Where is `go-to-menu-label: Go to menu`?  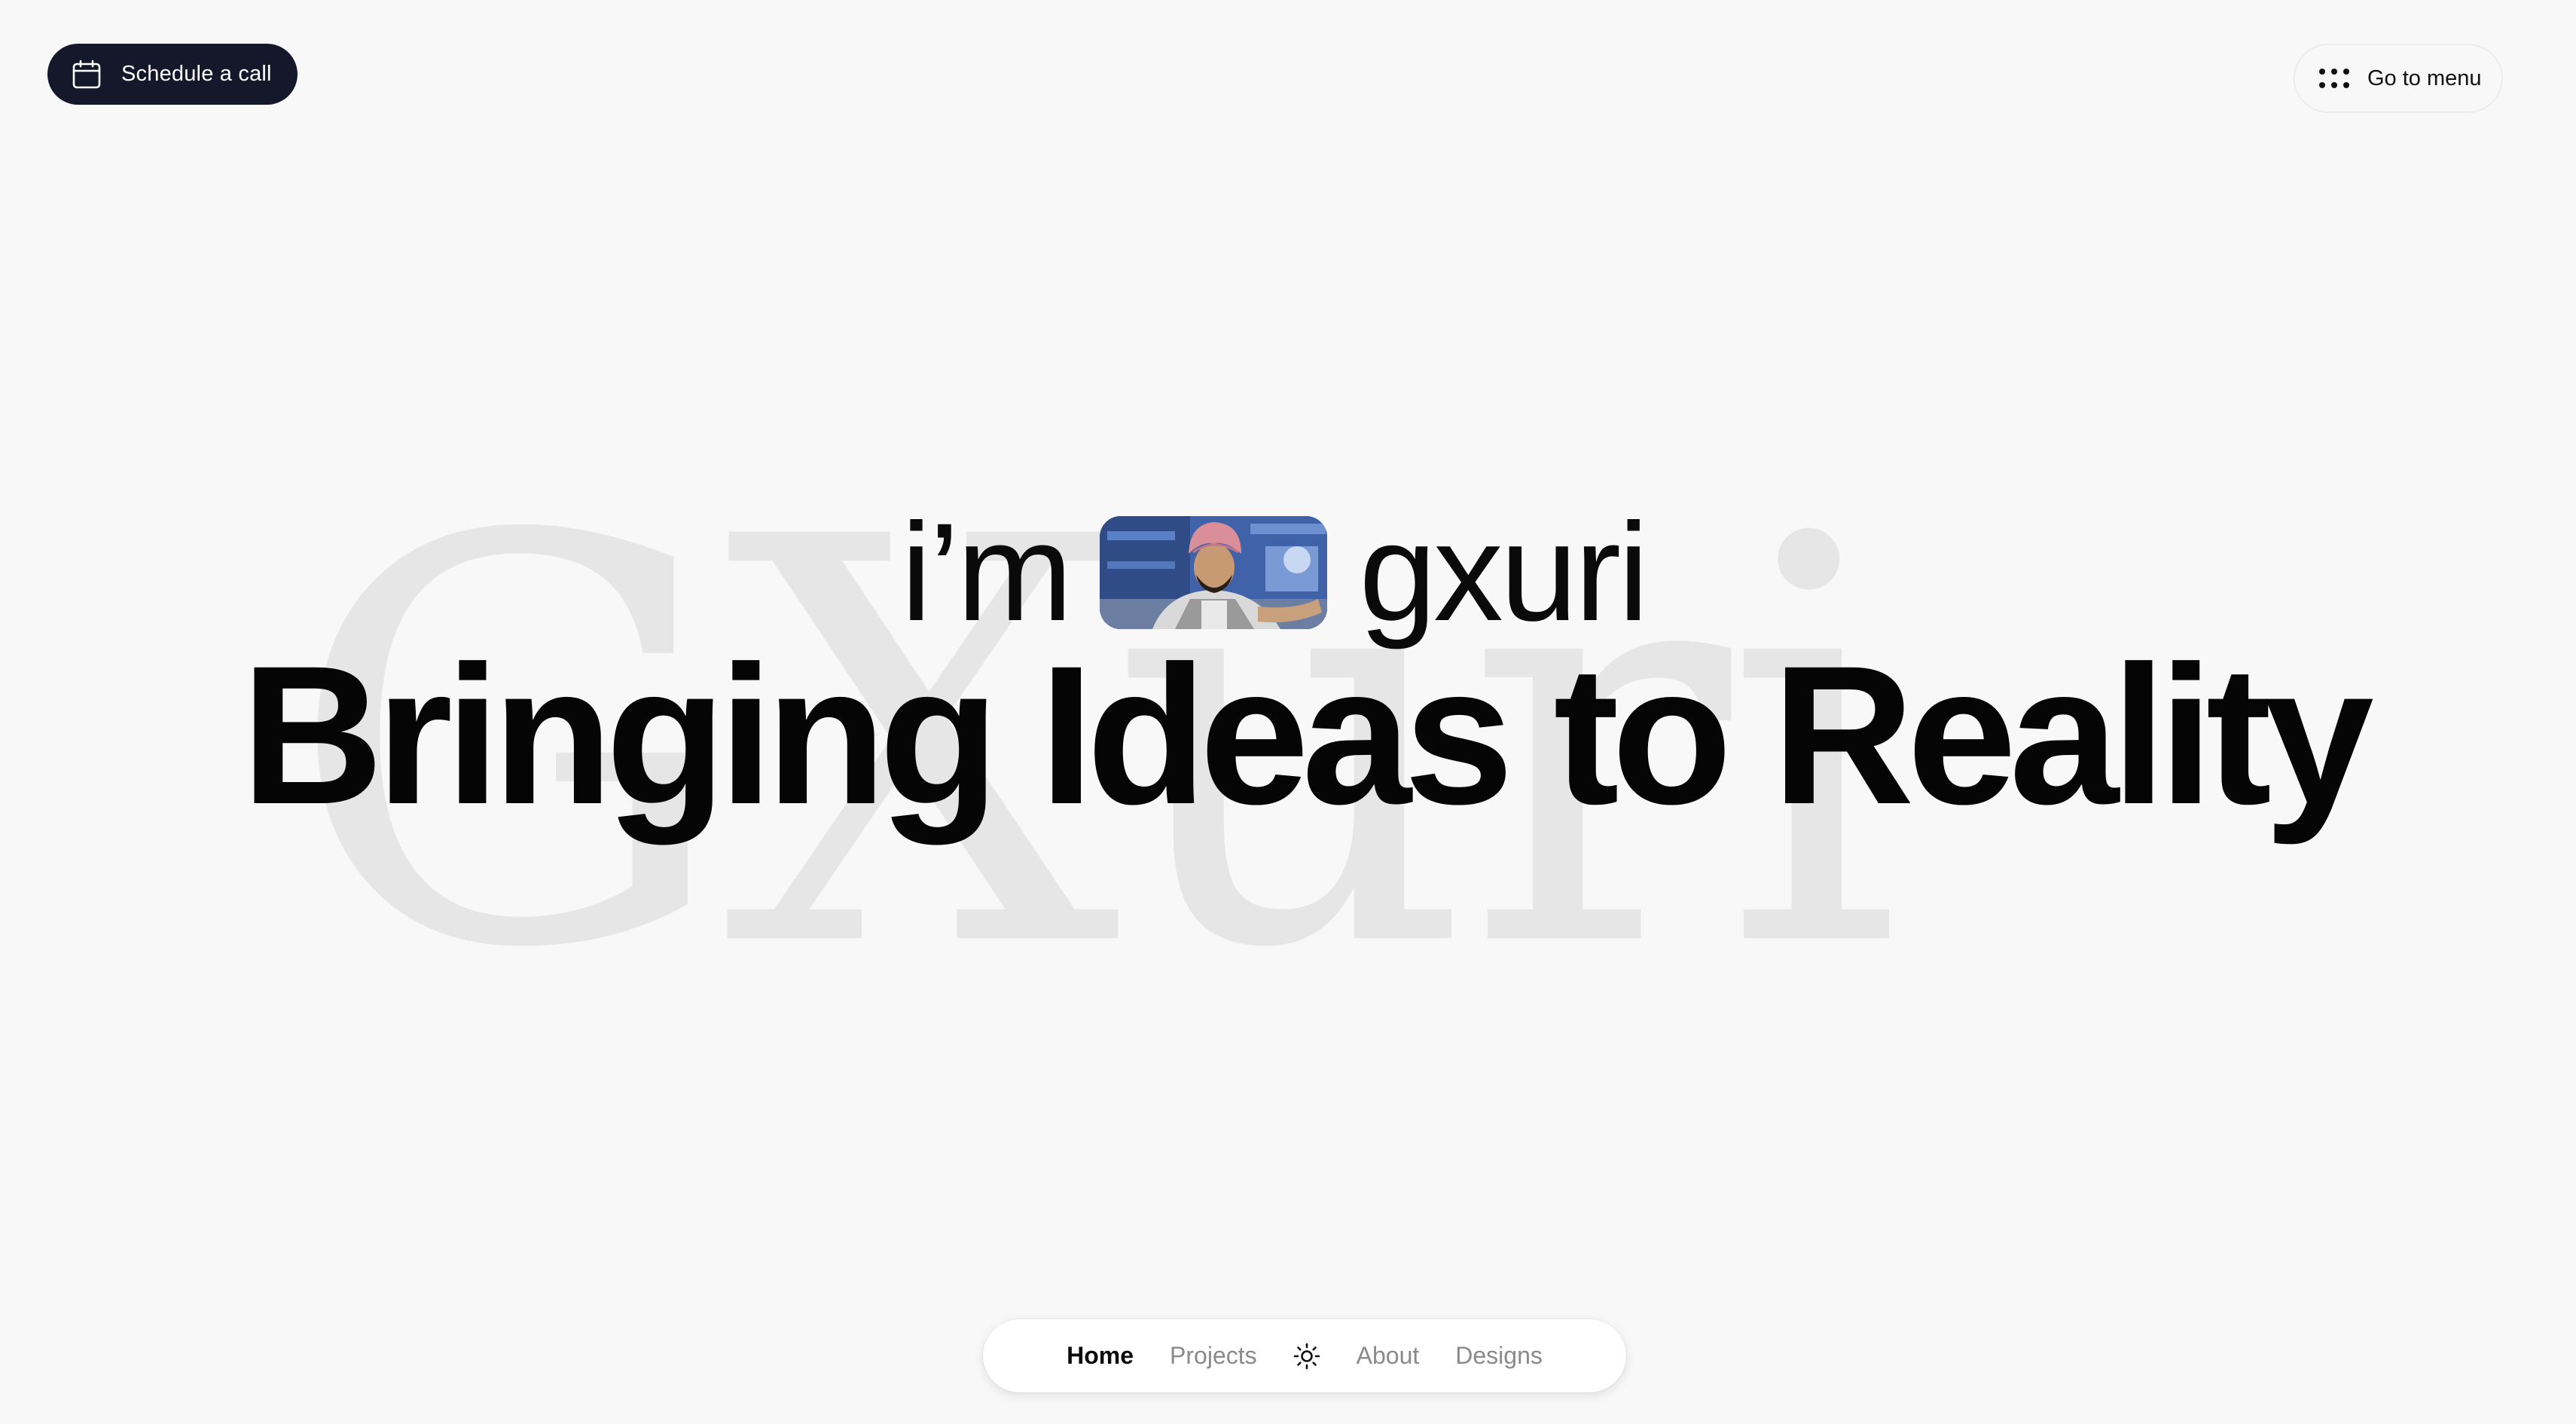 go-to-menu-label: Go to menu is located at coordinates (2424, 78).